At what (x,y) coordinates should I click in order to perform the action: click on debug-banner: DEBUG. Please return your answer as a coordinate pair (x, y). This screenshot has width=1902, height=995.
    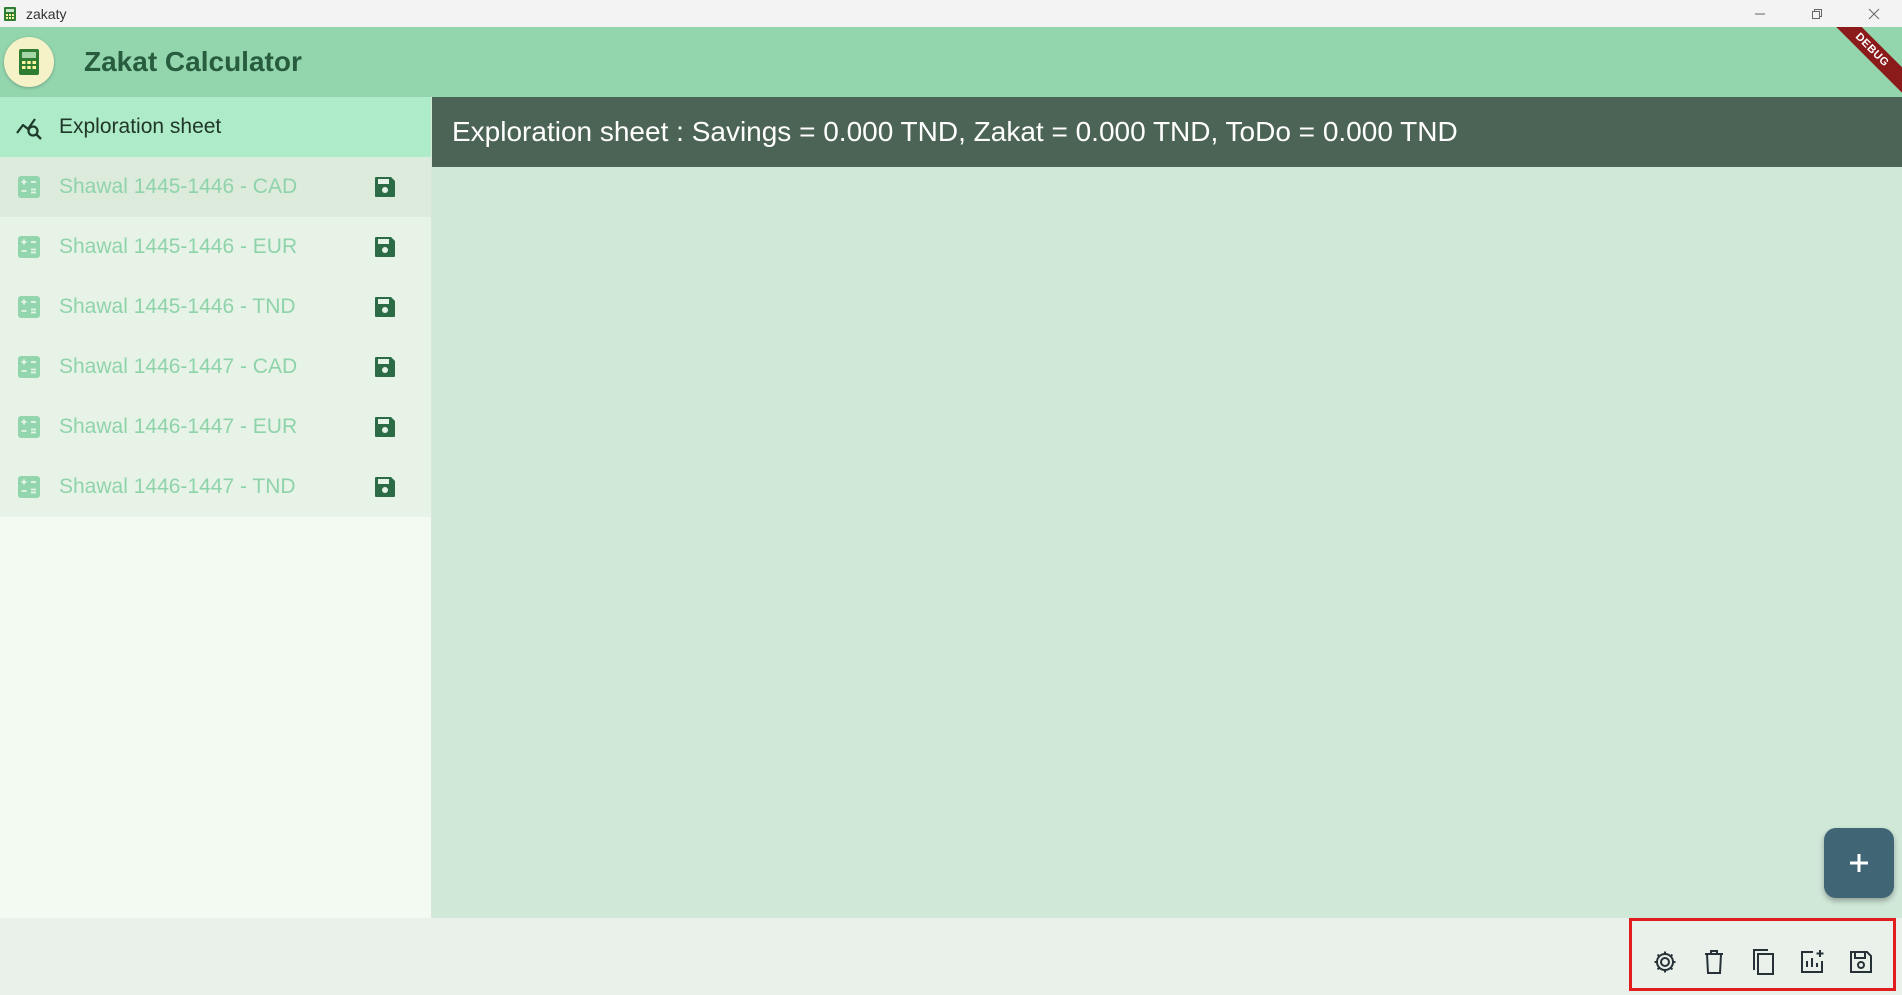
    Looking at the image, I should click on (1862, 62).